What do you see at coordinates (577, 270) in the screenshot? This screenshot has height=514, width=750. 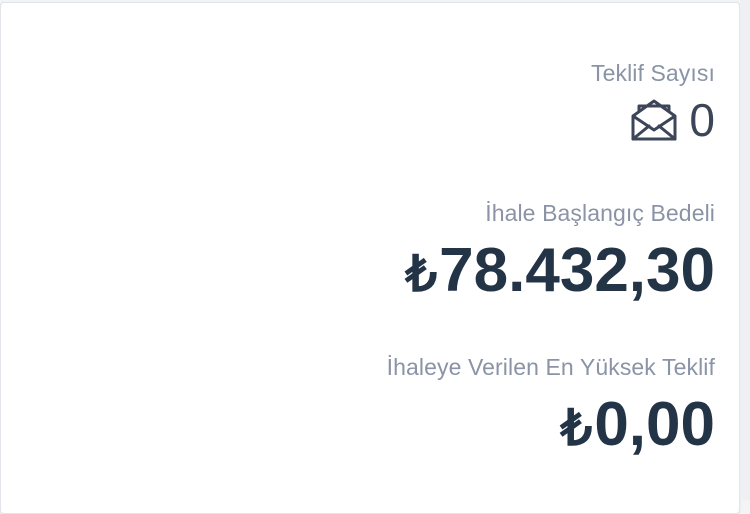 I see `starting-price-amount: 78.432,30` at bounding box center [577, 270].